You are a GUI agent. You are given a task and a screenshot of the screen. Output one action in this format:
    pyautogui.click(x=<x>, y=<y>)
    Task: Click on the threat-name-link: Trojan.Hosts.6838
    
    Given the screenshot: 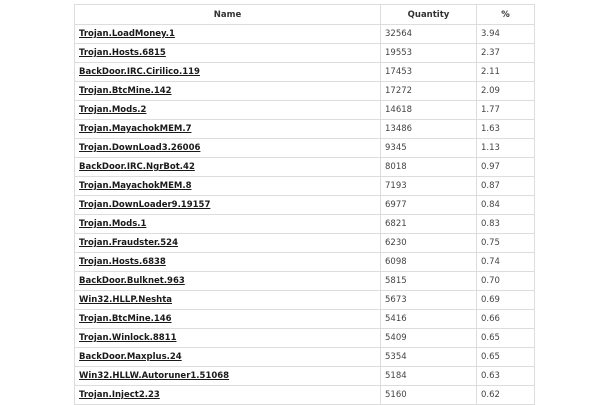 What is the action you would take?
    pyautogui.click(x=122, y=262)
    